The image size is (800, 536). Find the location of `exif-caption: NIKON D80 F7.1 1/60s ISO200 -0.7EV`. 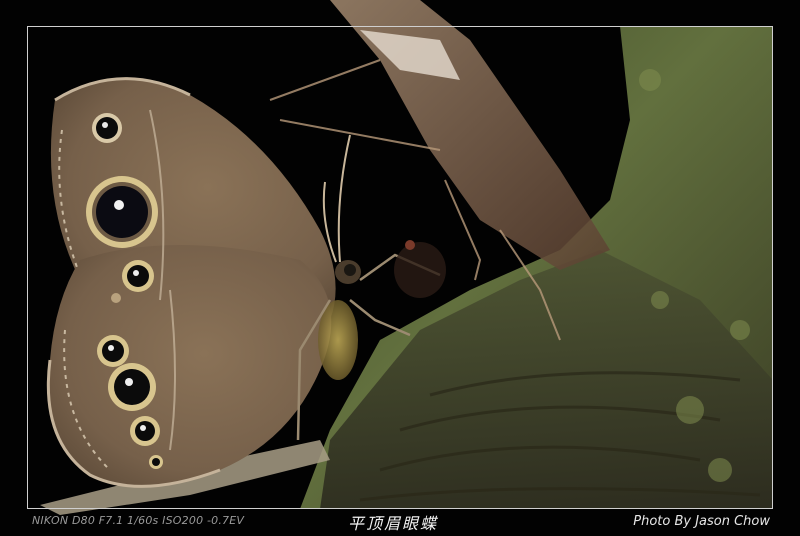

exif-caption: NIKON D80 F7.1 1/60s ISO200 -0.7EV is located at coordinates (138, 520).